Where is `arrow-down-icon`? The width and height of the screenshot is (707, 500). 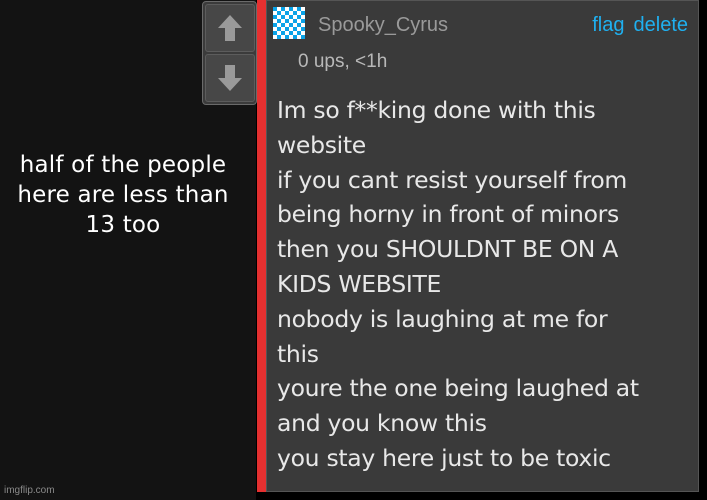 arrow-down-icon is located at coordinates (230, 78).